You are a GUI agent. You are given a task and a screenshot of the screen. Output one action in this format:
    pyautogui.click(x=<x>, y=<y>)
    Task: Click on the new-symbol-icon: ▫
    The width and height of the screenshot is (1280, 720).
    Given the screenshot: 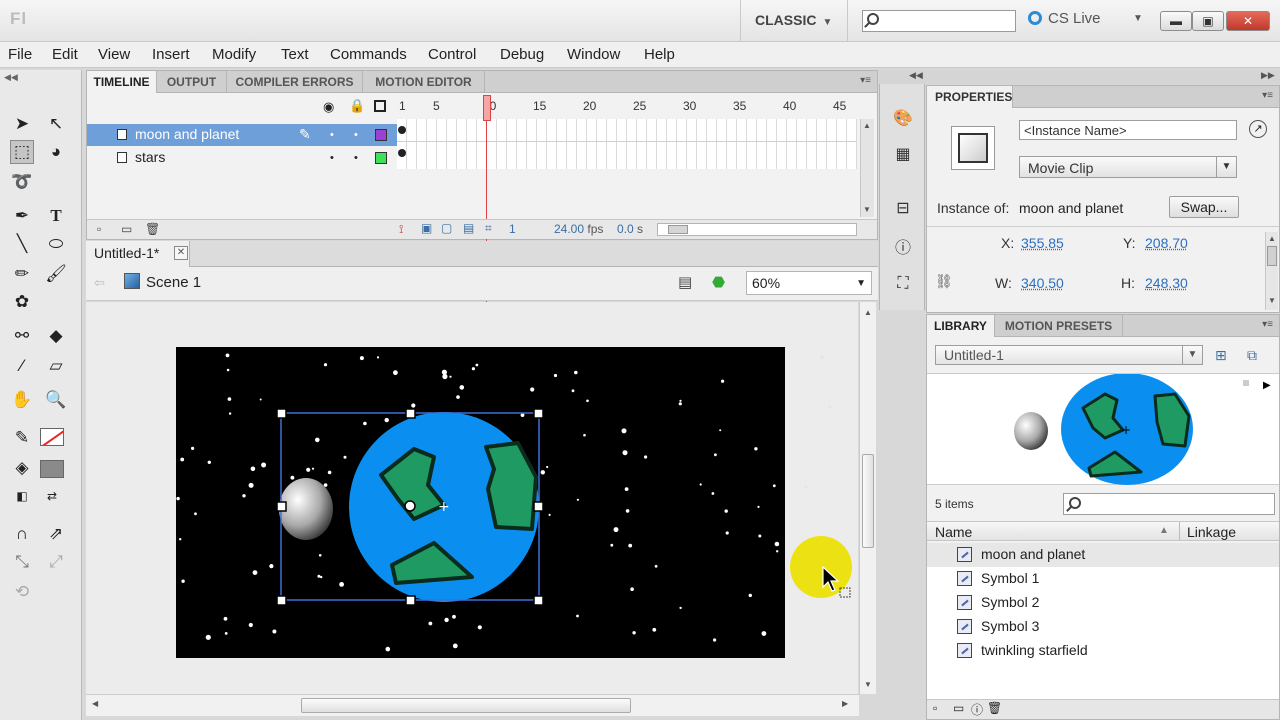 What is the action you would take?
    pyautogui.click(x=935, y=708)
    